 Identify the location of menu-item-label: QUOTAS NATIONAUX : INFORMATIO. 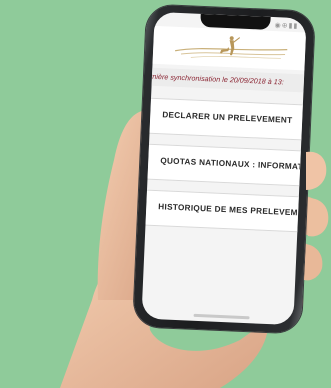
(230, 164).